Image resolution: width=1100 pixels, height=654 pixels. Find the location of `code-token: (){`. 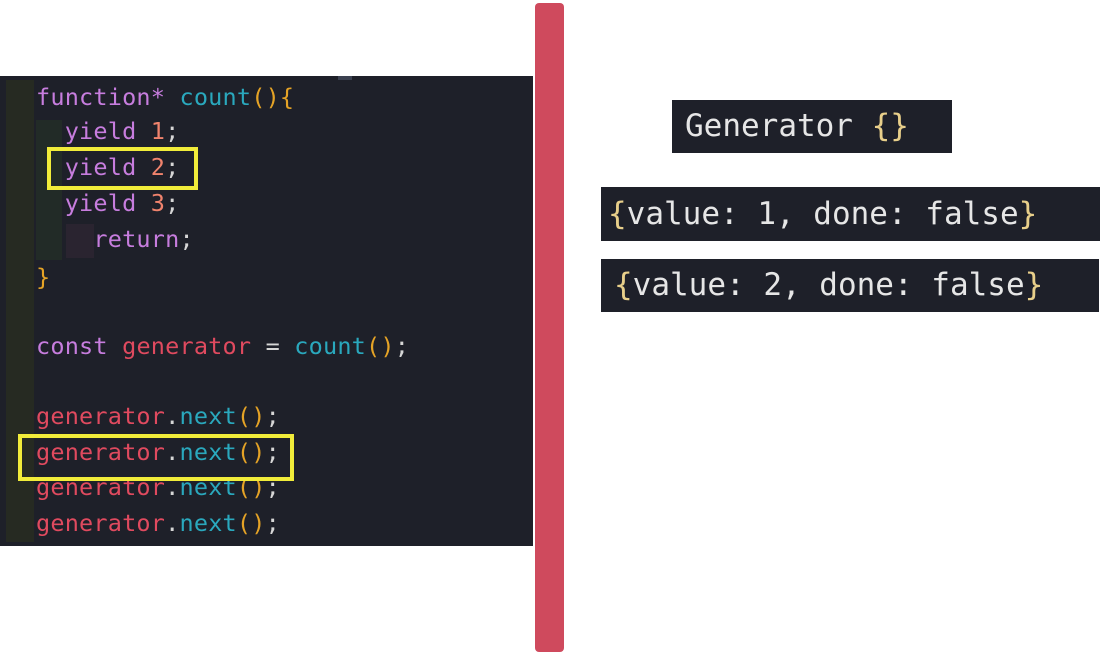

code-token: (){ is located at coordinates (273, 97).